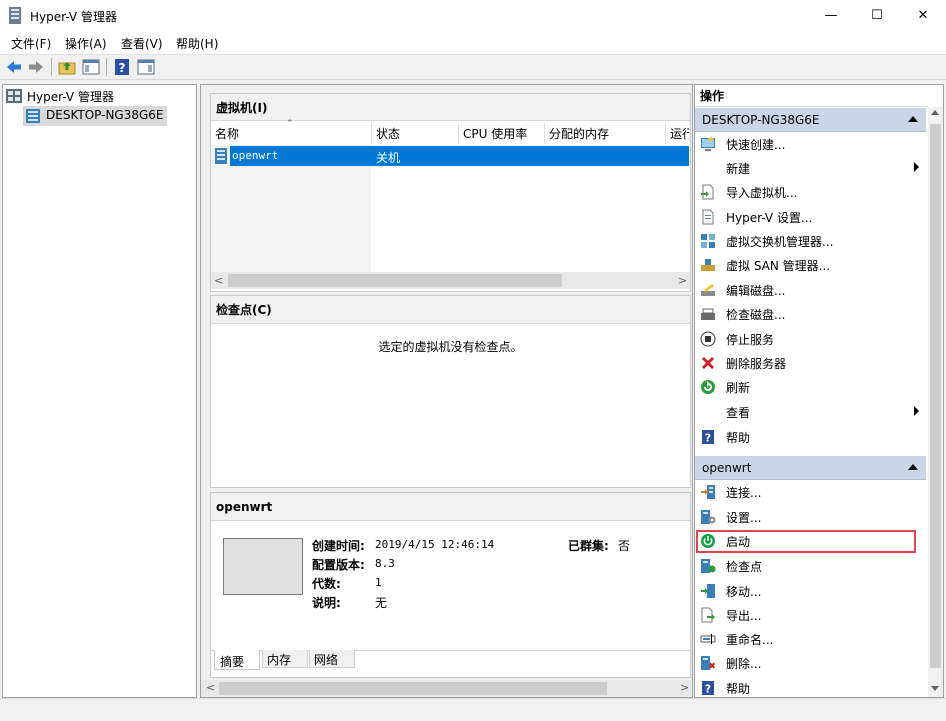 This screenshot has height=721, width=946. Describe the element at coordinates (877, 15) in the screenshot. I see `maximize-button: ☐` at that location.